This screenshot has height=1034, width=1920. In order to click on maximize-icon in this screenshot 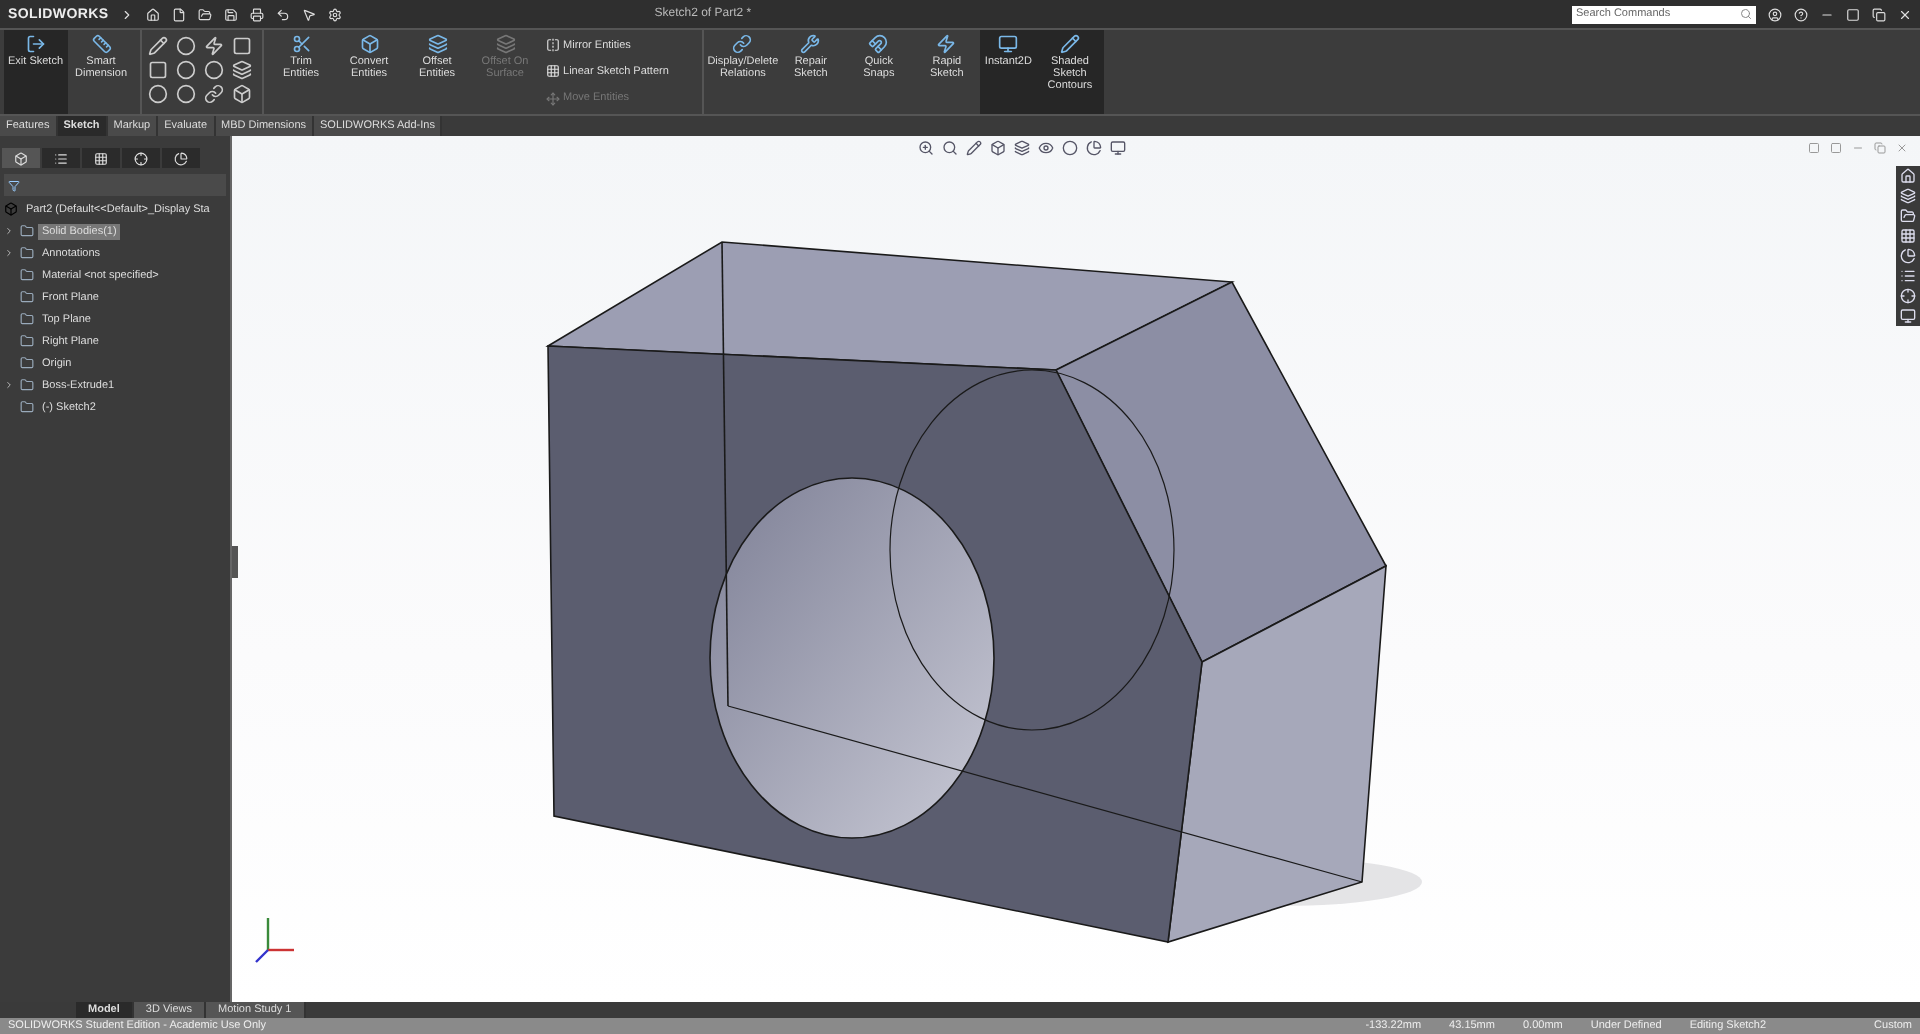, I will do `click(1853, 14)`.